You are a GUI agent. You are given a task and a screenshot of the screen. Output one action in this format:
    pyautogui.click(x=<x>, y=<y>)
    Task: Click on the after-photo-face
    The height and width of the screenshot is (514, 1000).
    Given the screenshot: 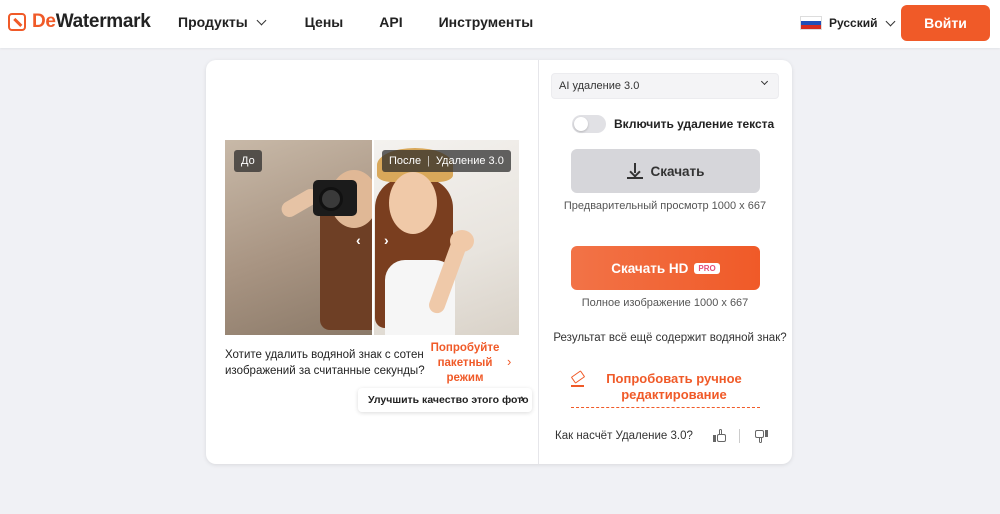 What is the action you would take?
    pyautogui.click(x=413, y=203)
    